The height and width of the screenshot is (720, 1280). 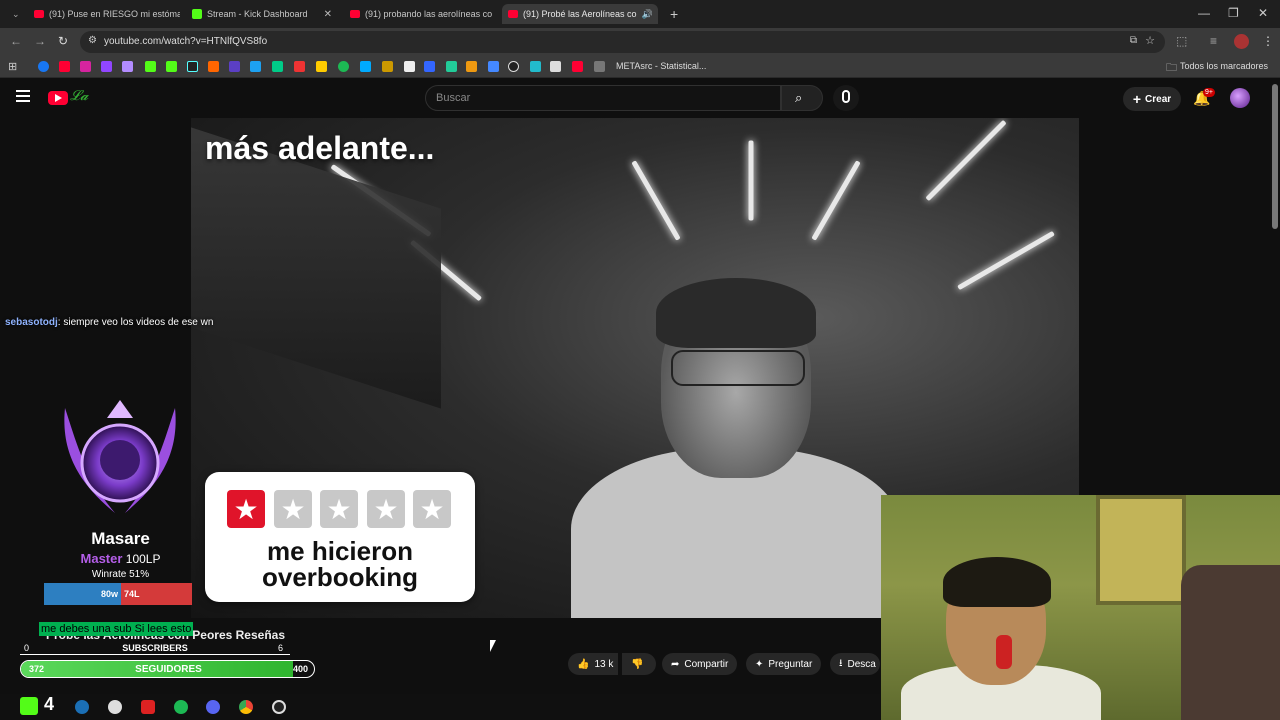 I want to click on plus-icon: +, so click(x=1137, y=99).